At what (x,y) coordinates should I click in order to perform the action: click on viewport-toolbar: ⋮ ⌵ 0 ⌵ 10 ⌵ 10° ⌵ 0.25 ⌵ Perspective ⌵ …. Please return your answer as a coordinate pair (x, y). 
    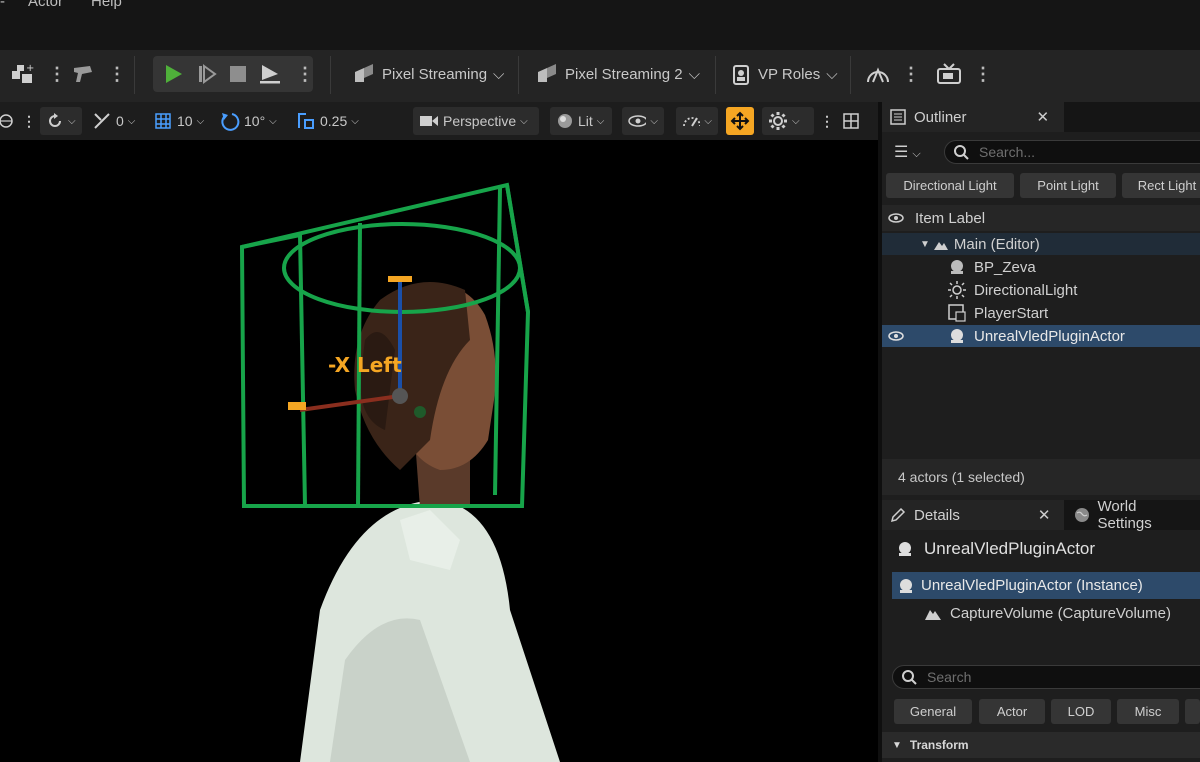
    Looking at the image, I should click on (439, 121).